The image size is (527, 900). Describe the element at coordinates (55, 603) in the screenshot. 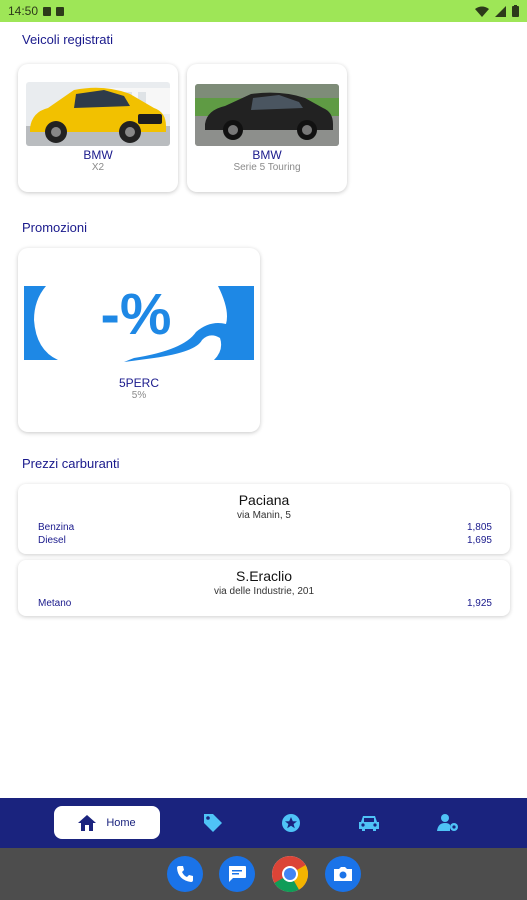

I see `fuel-type: Metano` at that location.